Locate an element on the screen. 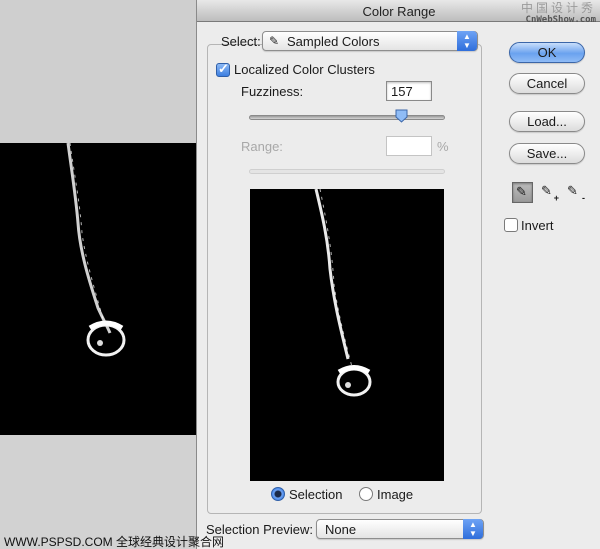  selection-radio is located at coordinates (278, 494).